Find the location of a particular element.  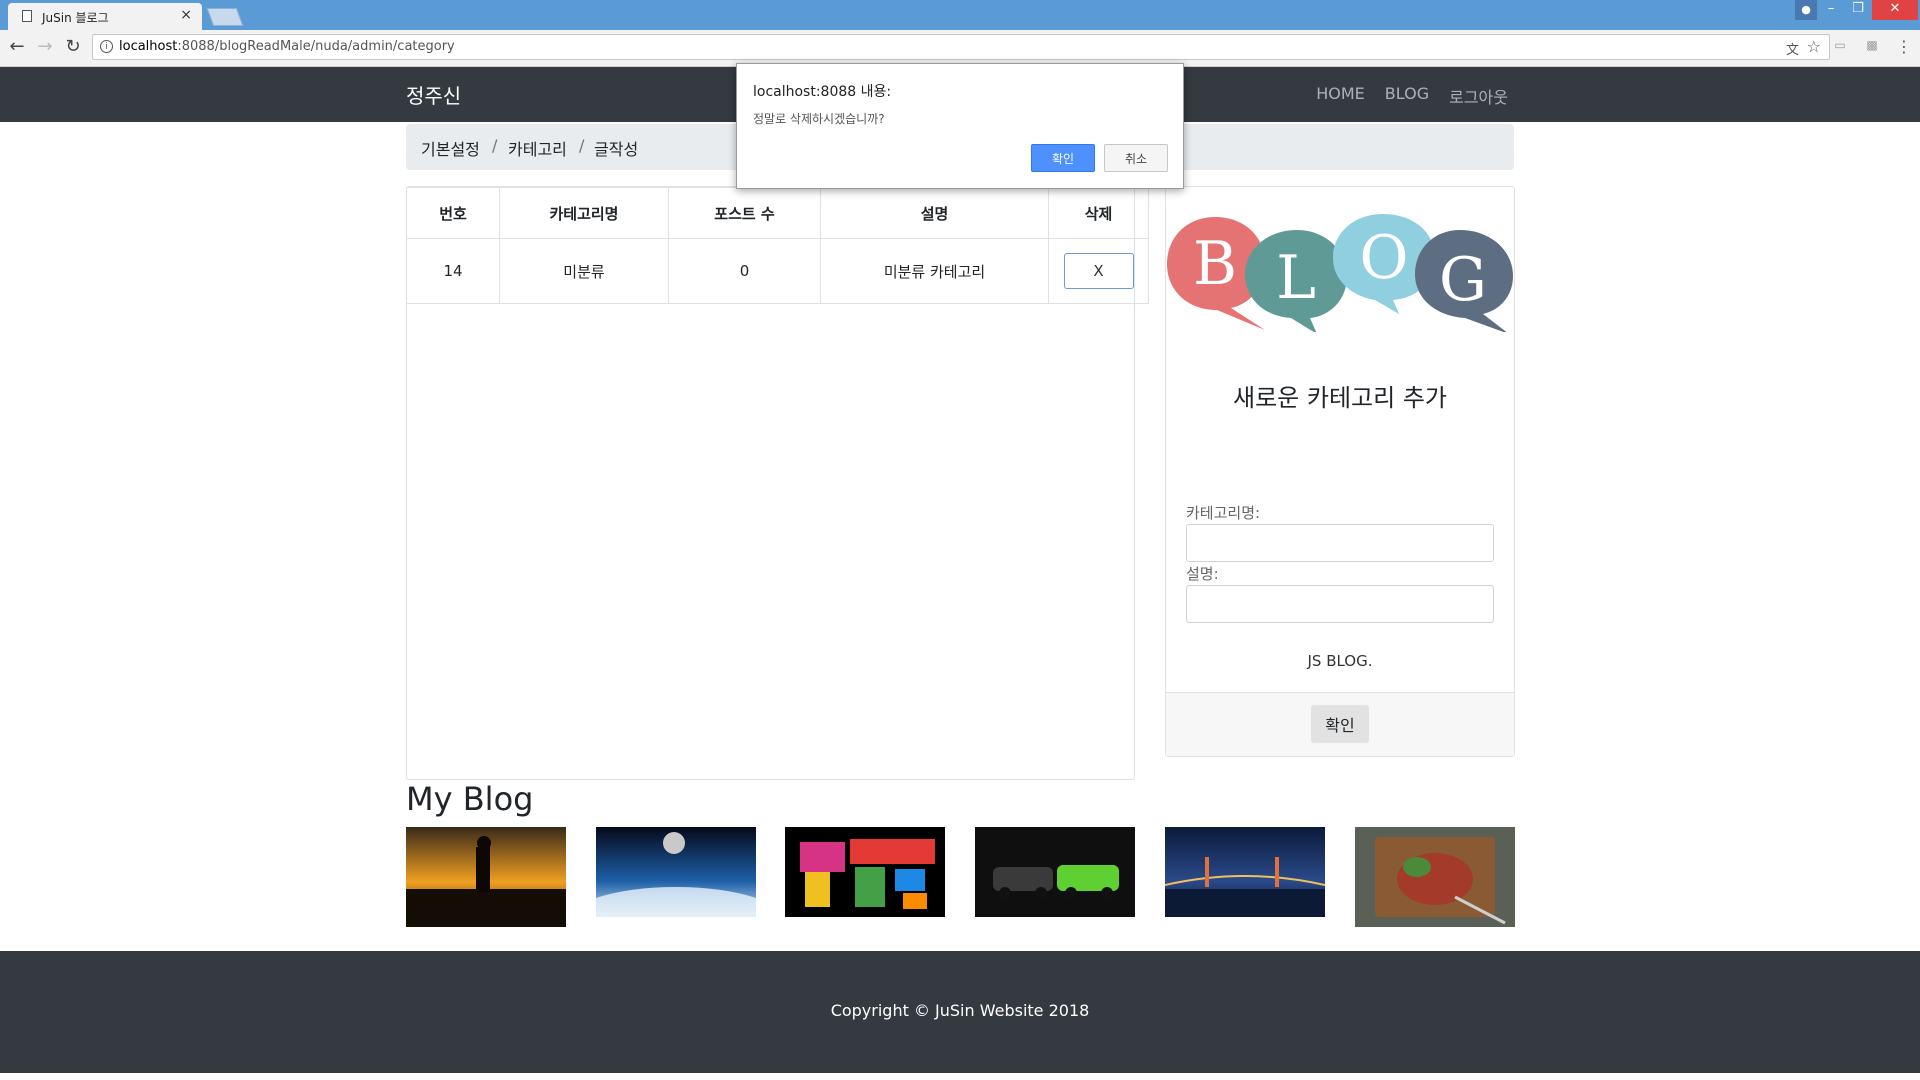

minimize-window-button: – is located at coordinates (1831, 10).